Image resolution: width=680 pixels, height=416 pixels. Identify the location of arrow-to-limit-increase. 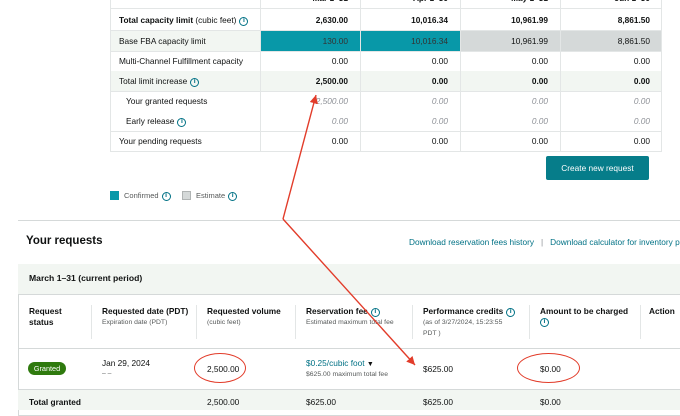
(300, 157).